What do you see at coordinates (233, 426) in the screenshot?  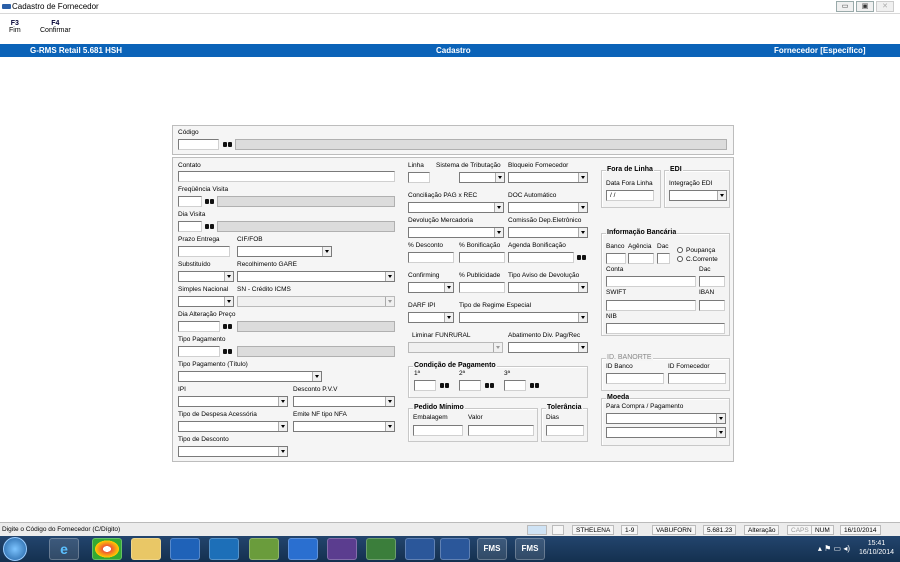 I see `despesa-select` at bounding box center [233, 426].